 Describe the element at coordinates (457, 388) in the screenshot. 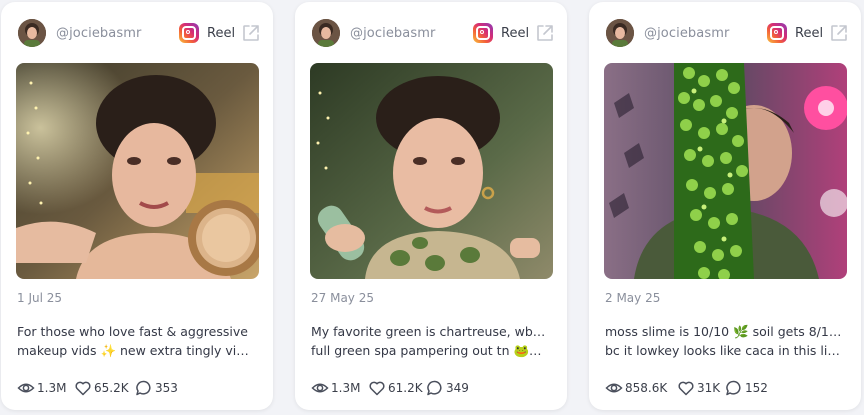

I see `comments-count: 349` at that location.